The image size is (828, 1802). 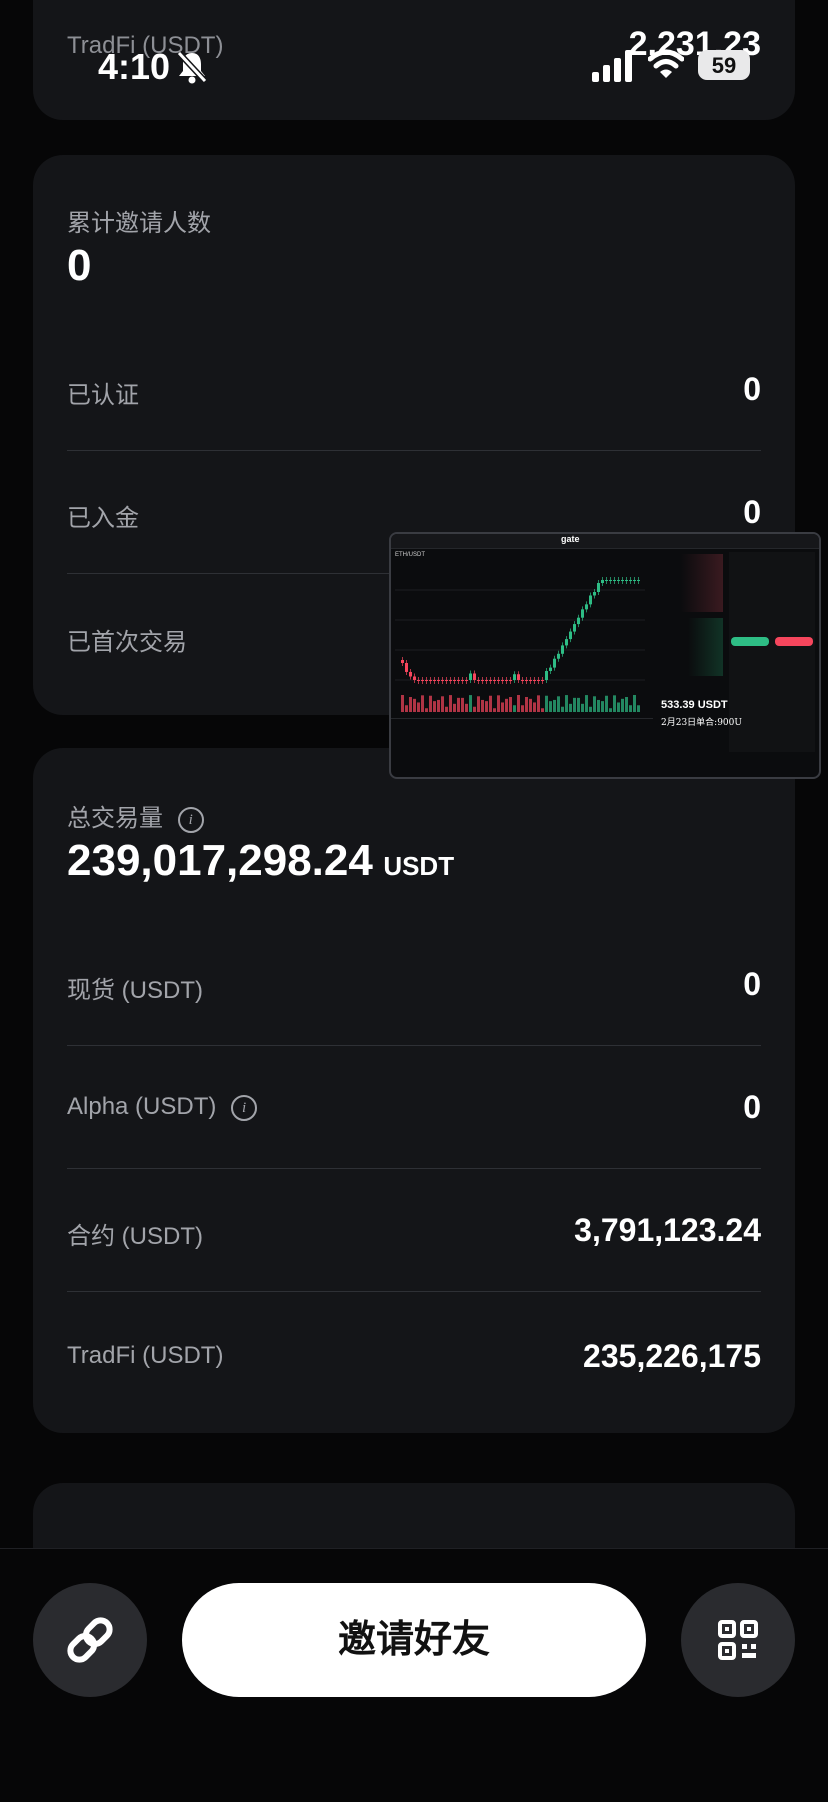 What do you see at coordinates (103, 518) in the screenshot?
I see `deposited-label: 已入金` at bounding box center [103, 518].